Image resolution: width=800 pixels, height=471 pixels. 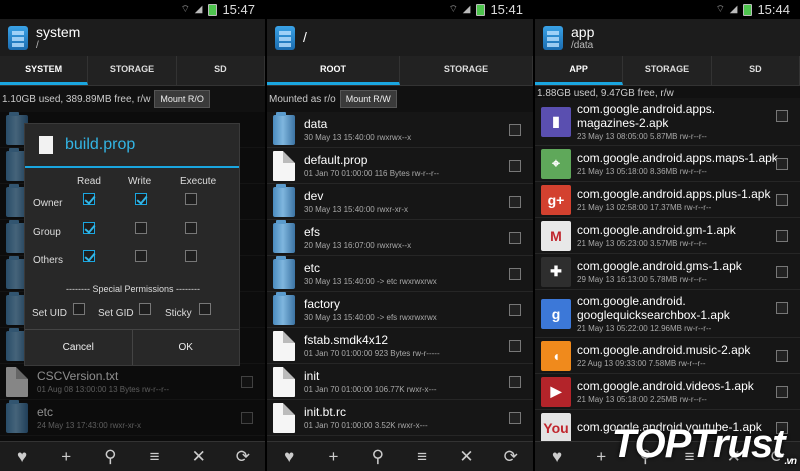 What do you see at coordinates (400, 237) in the screenshot?
I see `list-item: efs 20 May 13 16:07:00 rwxrwx--x` at bounding box center [400, 237].